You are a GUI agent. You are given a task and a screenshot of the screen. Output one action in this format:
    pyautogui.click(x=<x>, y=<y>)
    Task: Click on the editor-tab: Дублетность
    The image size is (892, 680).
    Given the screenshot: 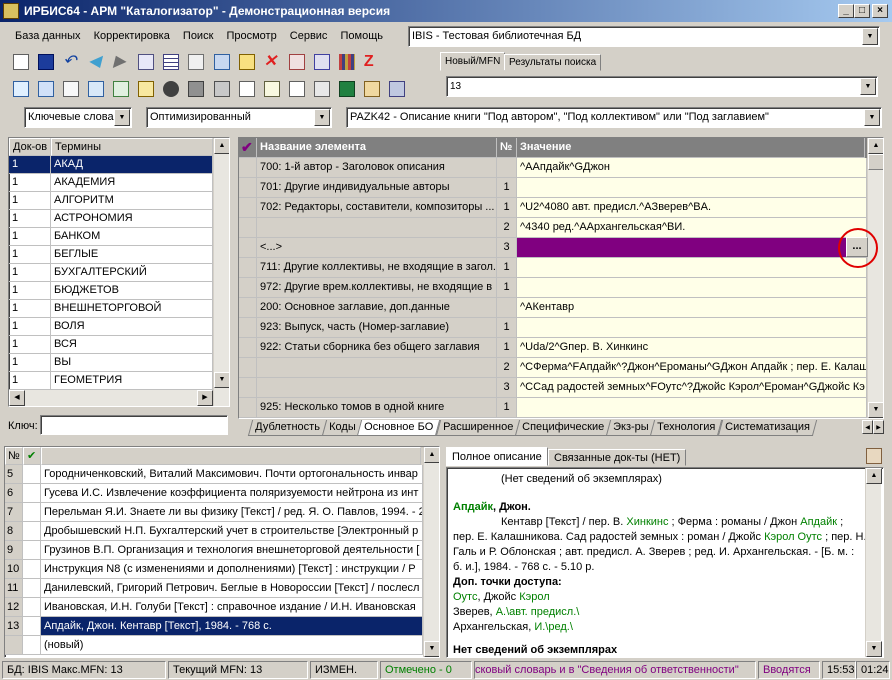 What is the action you would take?
    pyautogui.click(x=287, y=428)
    